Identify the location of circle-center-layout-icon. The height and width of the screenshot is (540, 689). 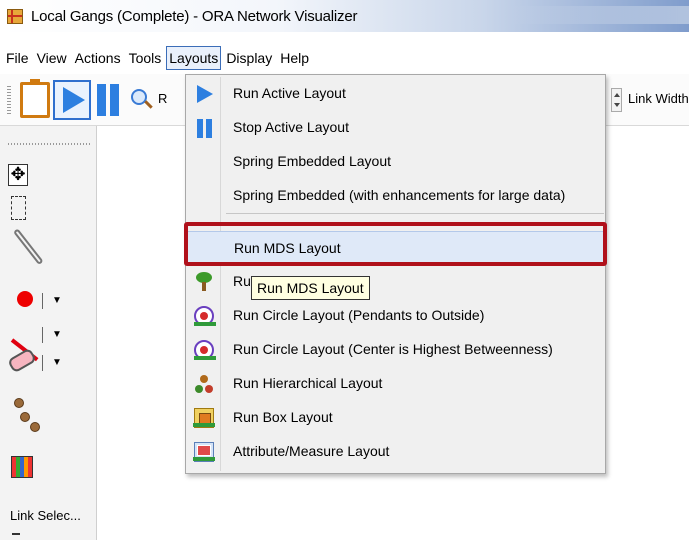
(205, 350).